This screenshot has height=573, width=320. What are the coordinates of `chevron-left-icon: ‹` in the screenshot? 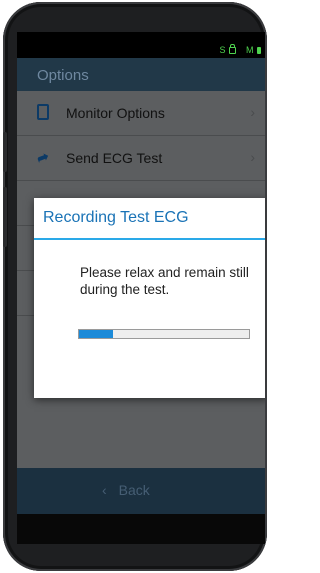 It's located at (104, 490).